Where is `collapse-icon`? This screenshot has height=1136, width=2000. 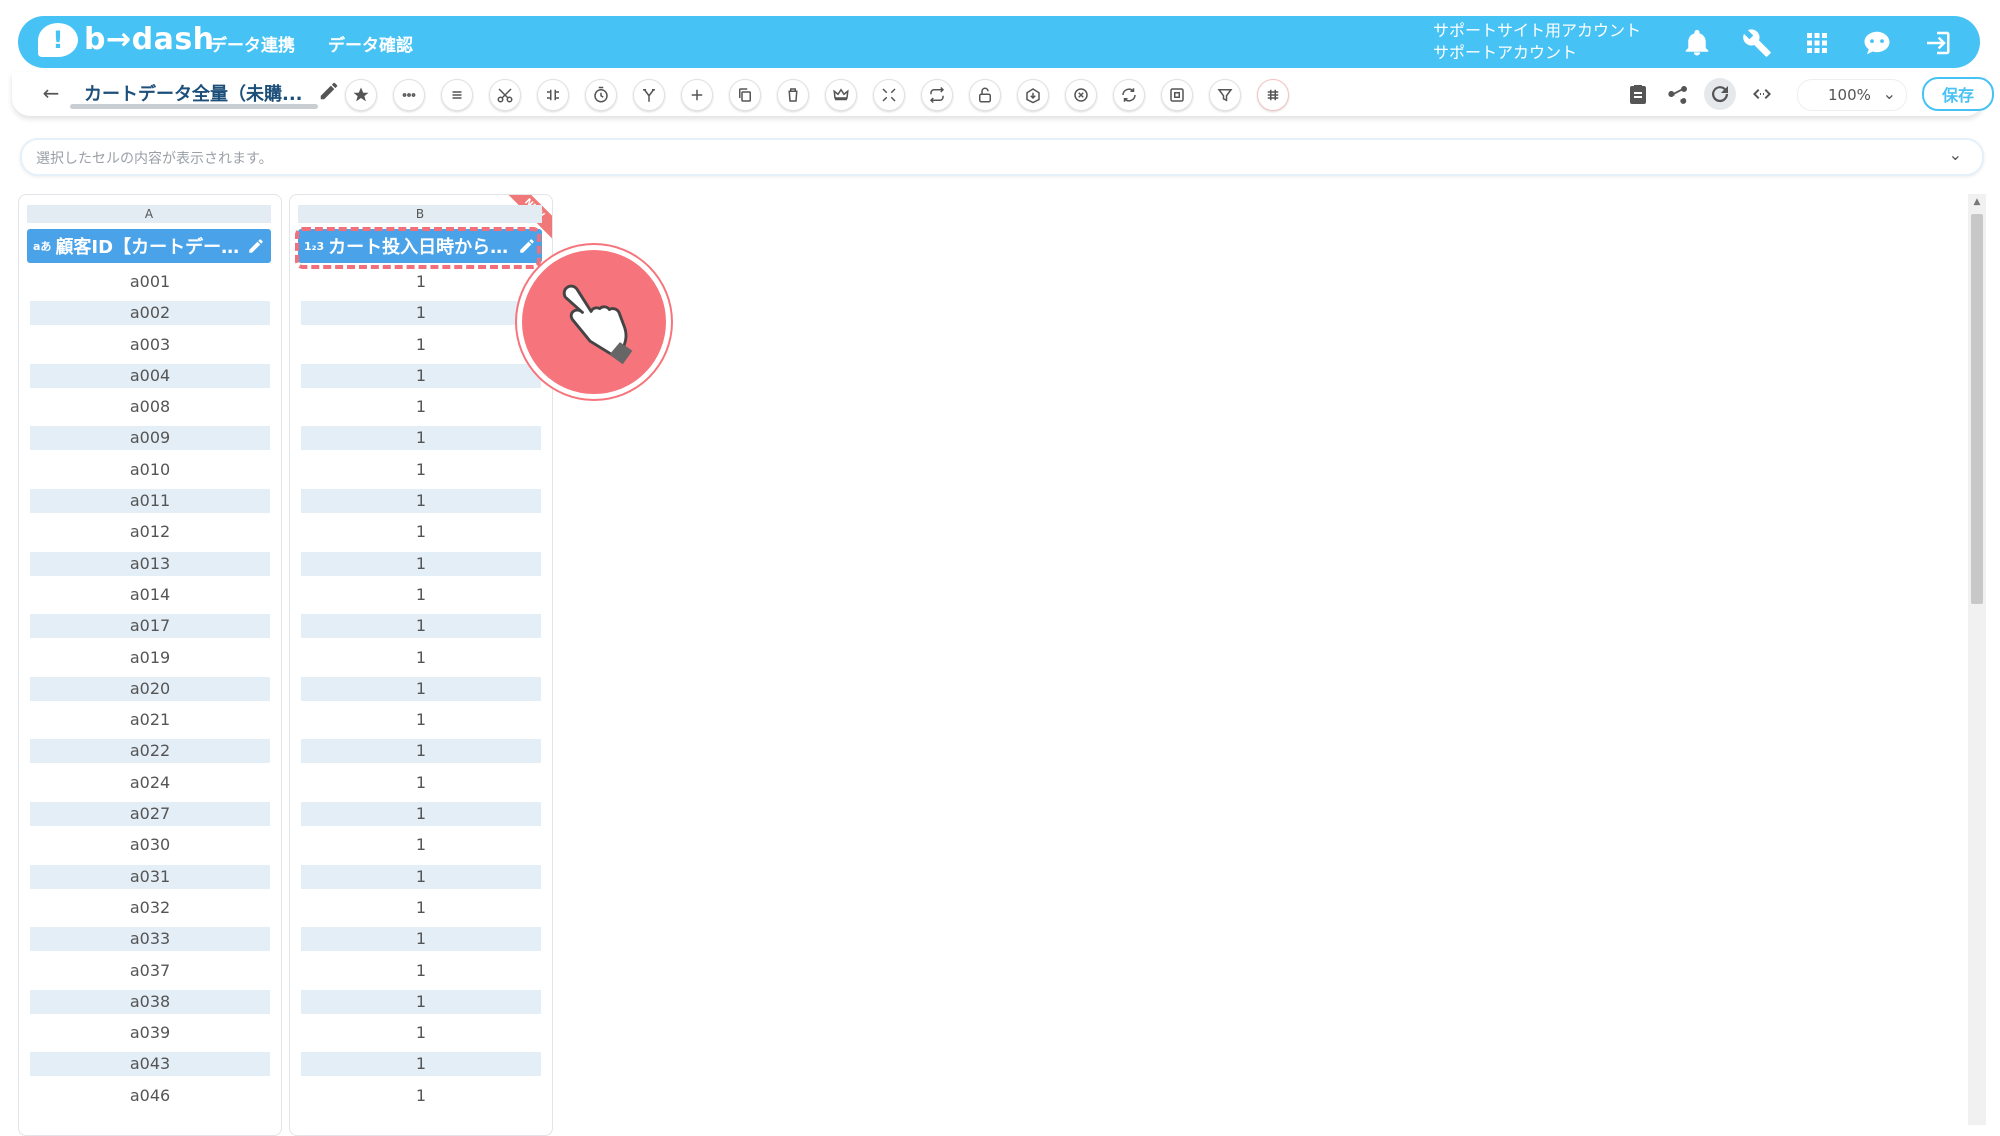
collapse-icon is located at coordinates (889, 95).